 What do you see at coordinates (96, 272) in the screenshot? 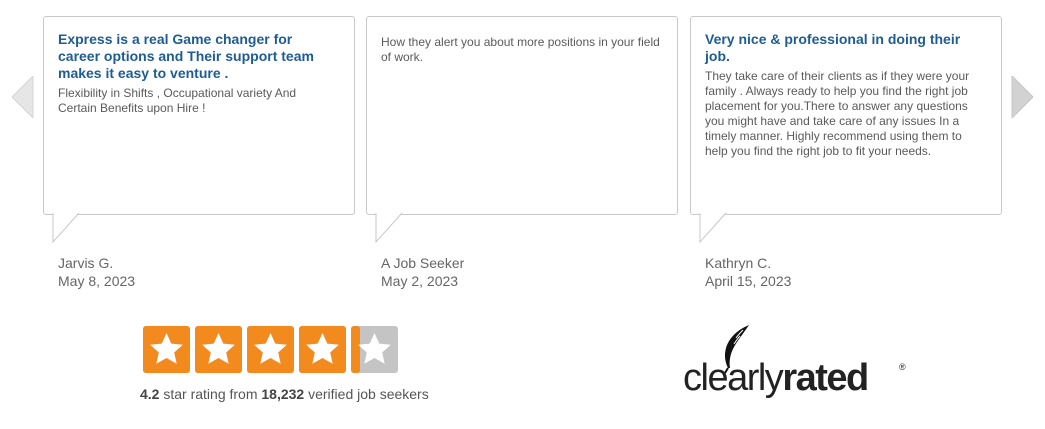
I see `review-author-block: Jarvis G. May 8, 2023` at bounding box center [96, 272].